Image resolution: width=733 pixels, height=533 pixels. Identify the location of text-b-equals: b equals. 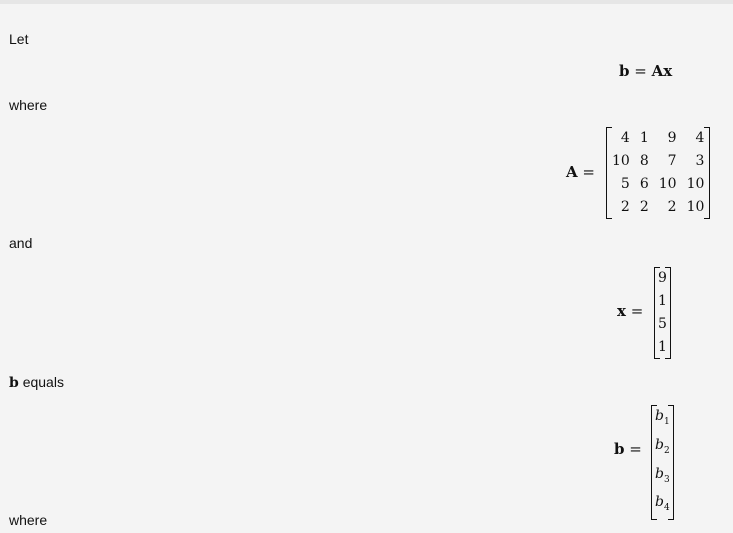
(36, 382).